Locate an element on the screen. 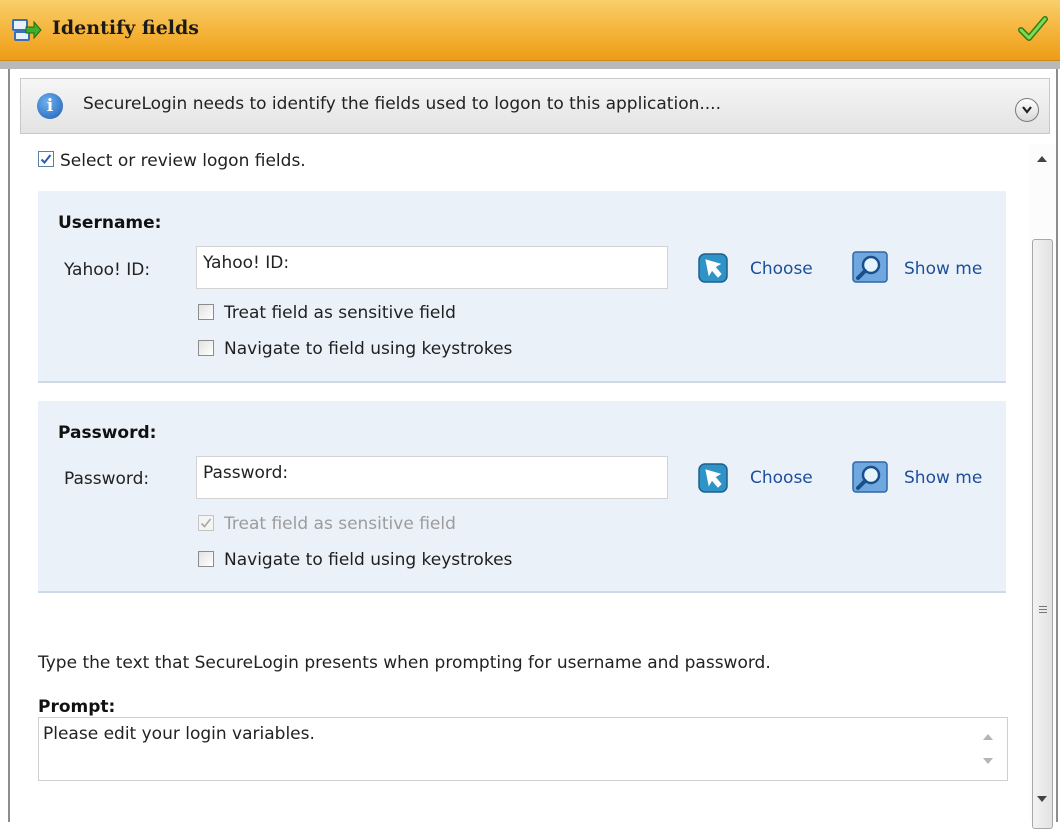 This screenshot has height=829, width=1060. review-fields-label: Select or review logon fields. is located at coordinates (183, 161).